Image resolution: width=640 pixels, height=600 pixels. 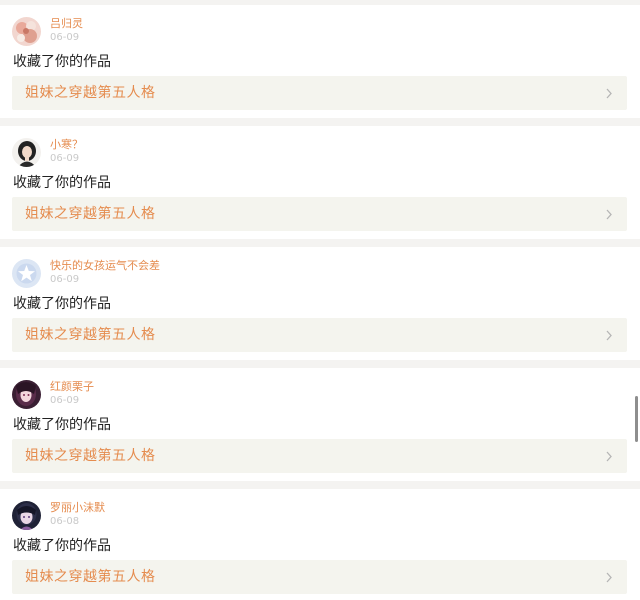 I want to click on avatar-girl-dark-hair-icon, so click(x=26, y=152).